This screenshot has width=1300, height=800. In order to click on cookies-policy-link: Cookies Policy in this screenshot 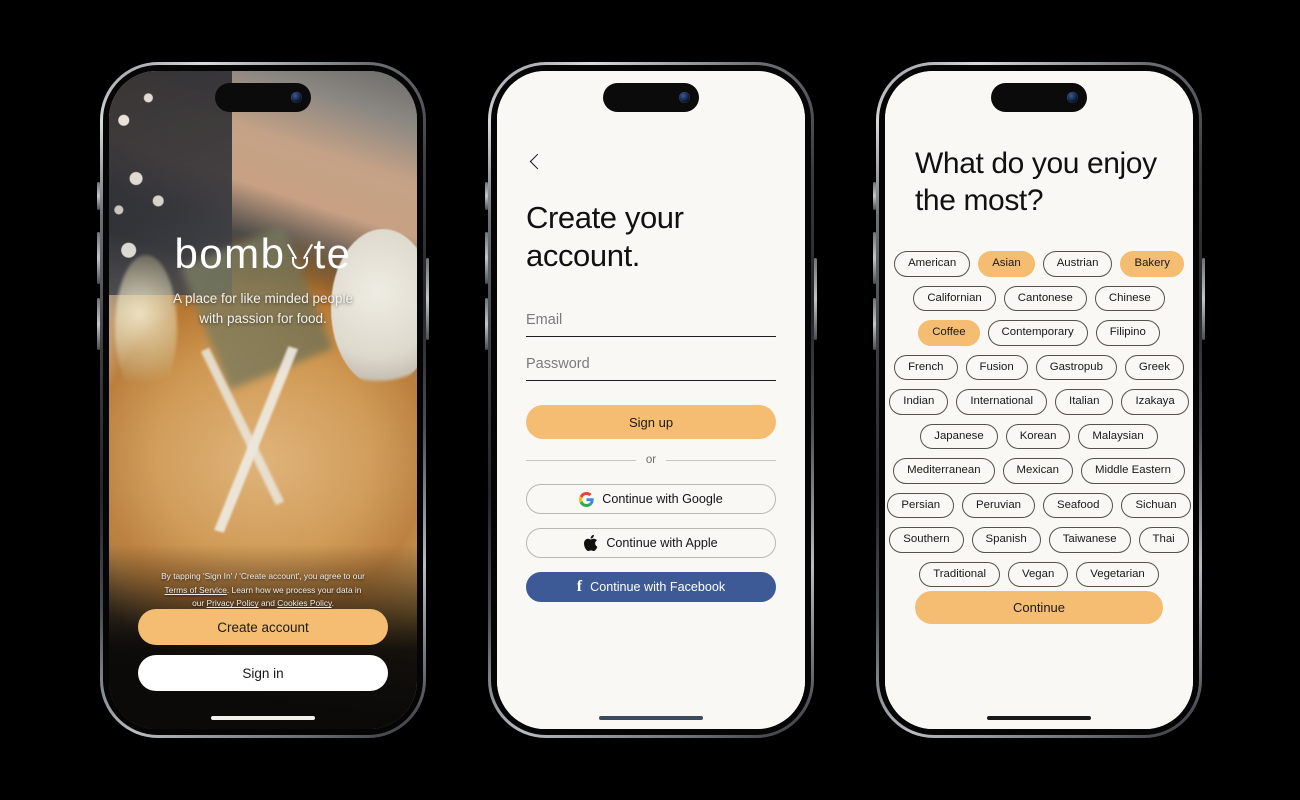, I will do `click(304, 603)`.